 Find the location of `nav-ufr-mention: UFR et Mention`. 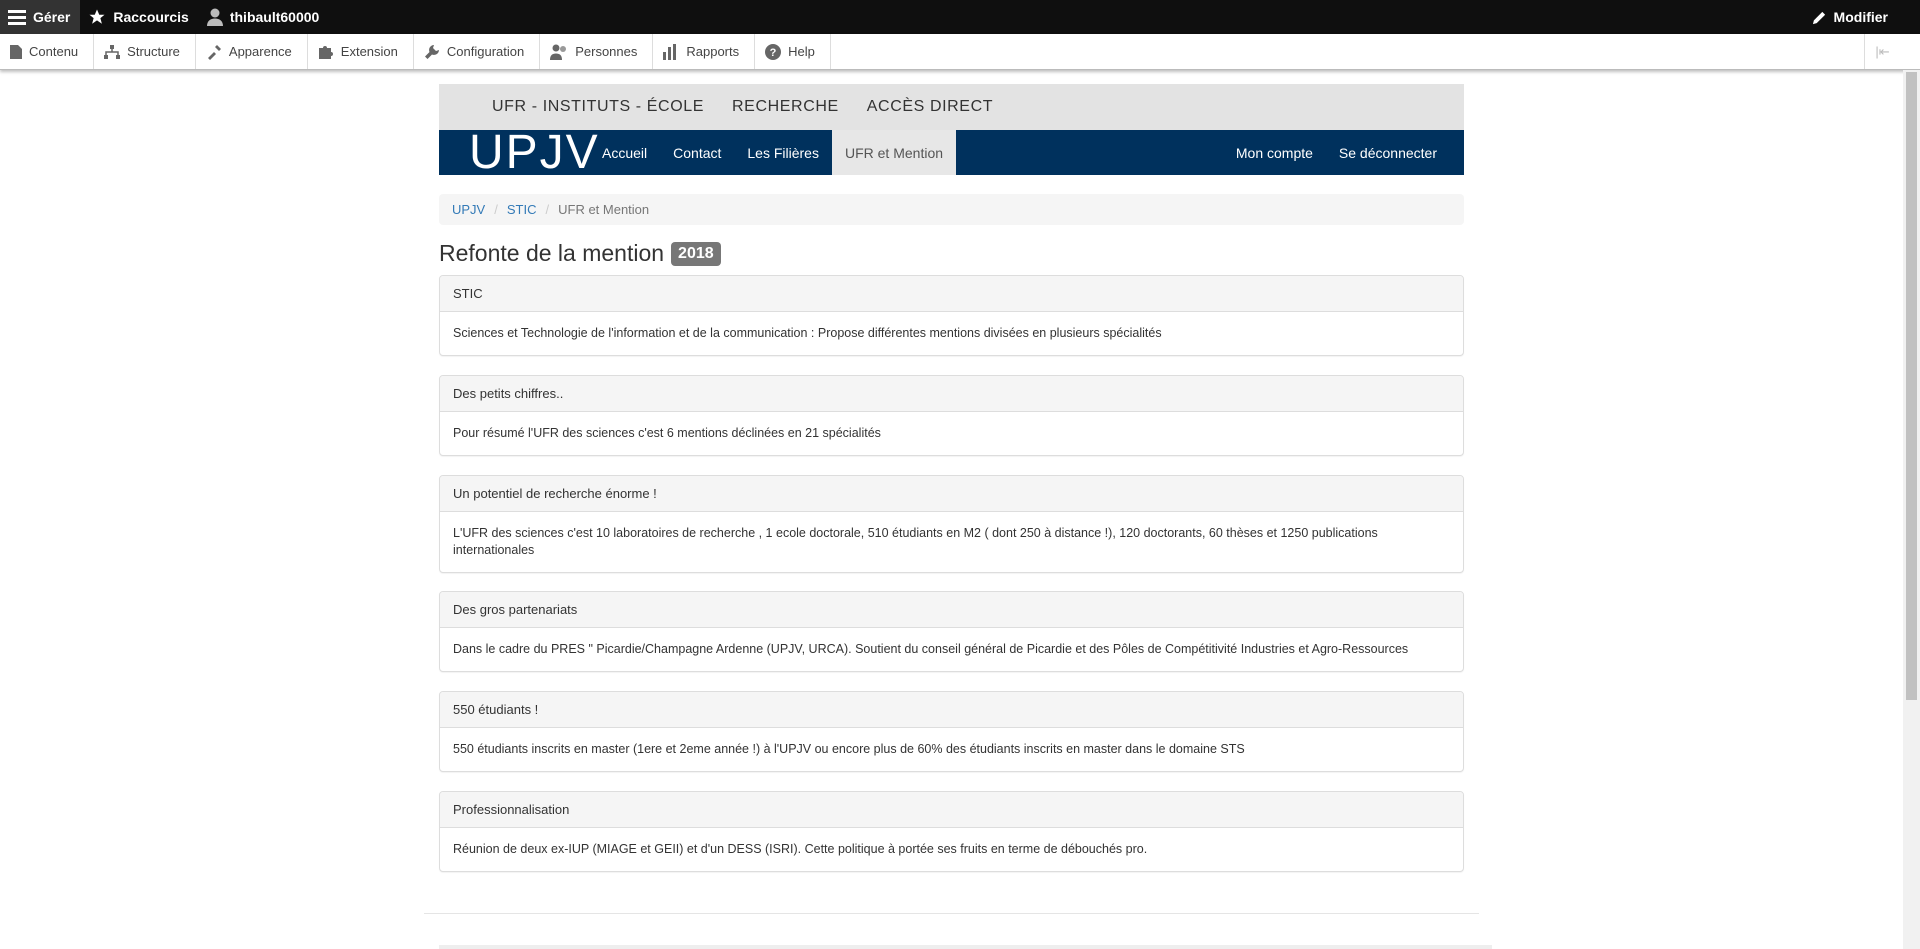

nav-ufr-mention: UFR et Mention is located at coordinates (894, 152).